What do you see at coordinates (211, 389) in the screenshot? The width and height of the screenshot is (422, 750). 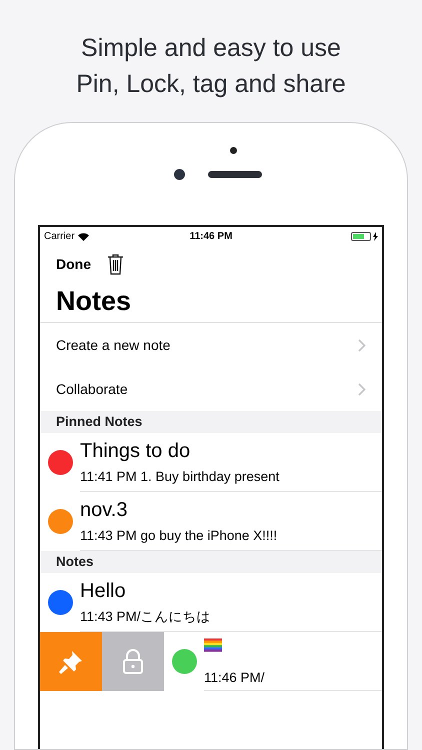 I see `menu-row: Collaborate` at bounding box center [211, 389].